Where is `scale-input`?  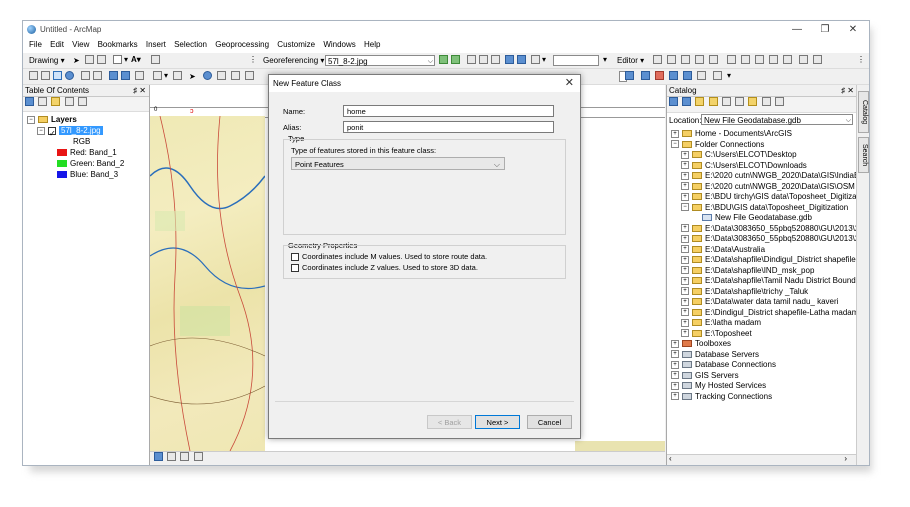 scale-input is located at coordinates (576, 60).